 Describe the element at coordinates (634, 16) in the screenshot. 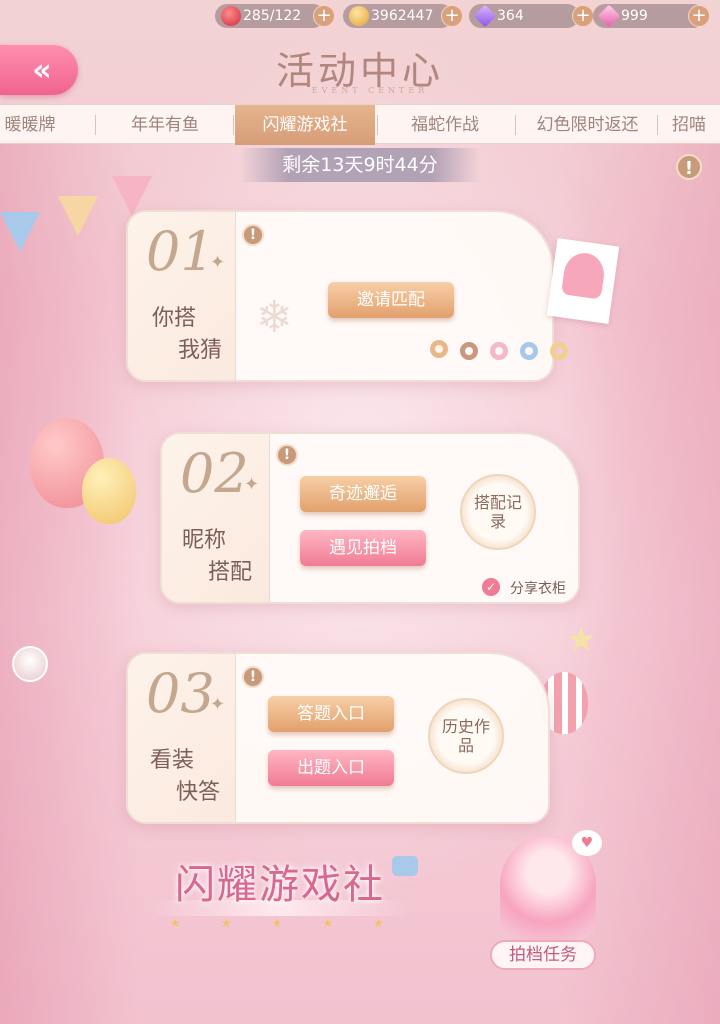

I see `pink-diamond-value: 999` at that location.